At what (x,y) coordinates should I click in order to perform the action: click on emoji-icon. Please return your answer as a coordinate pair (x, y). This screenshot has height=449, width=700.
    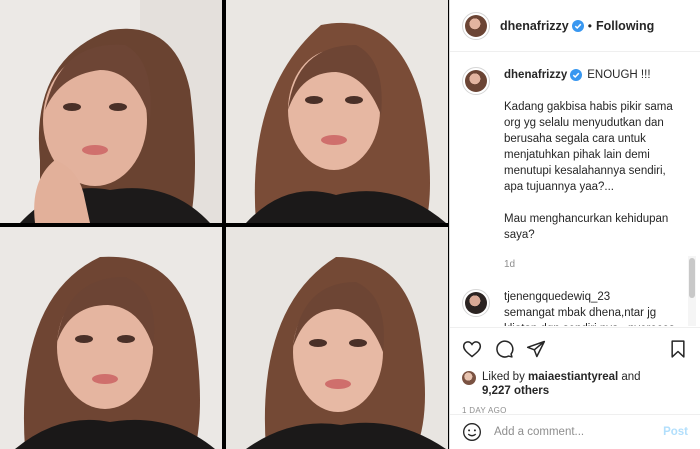
    Looking at the image, I should click on (472, 432).